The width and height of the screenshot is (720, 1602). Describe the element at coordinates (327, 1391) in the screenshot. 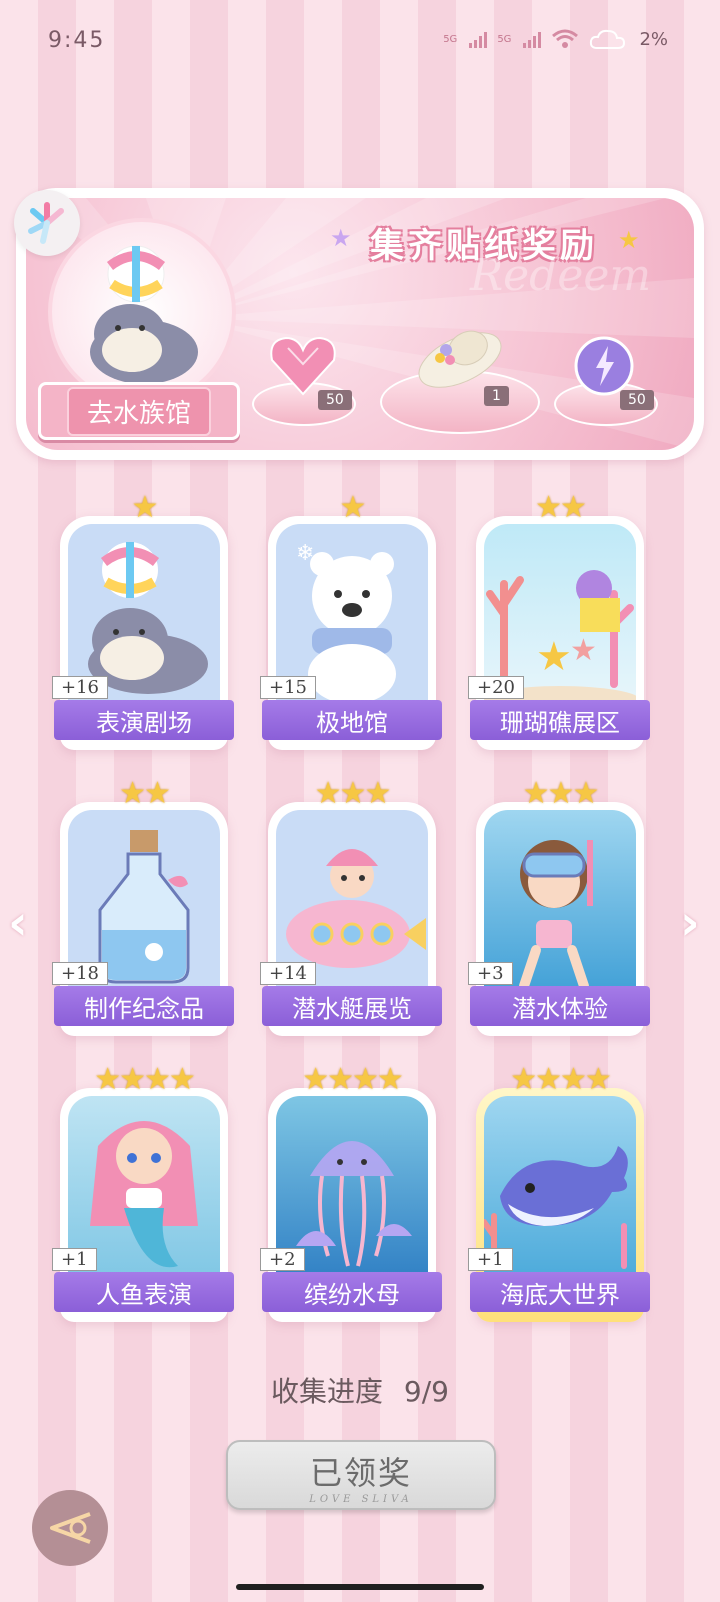

I see `progress-label: 收集进度` at that location.